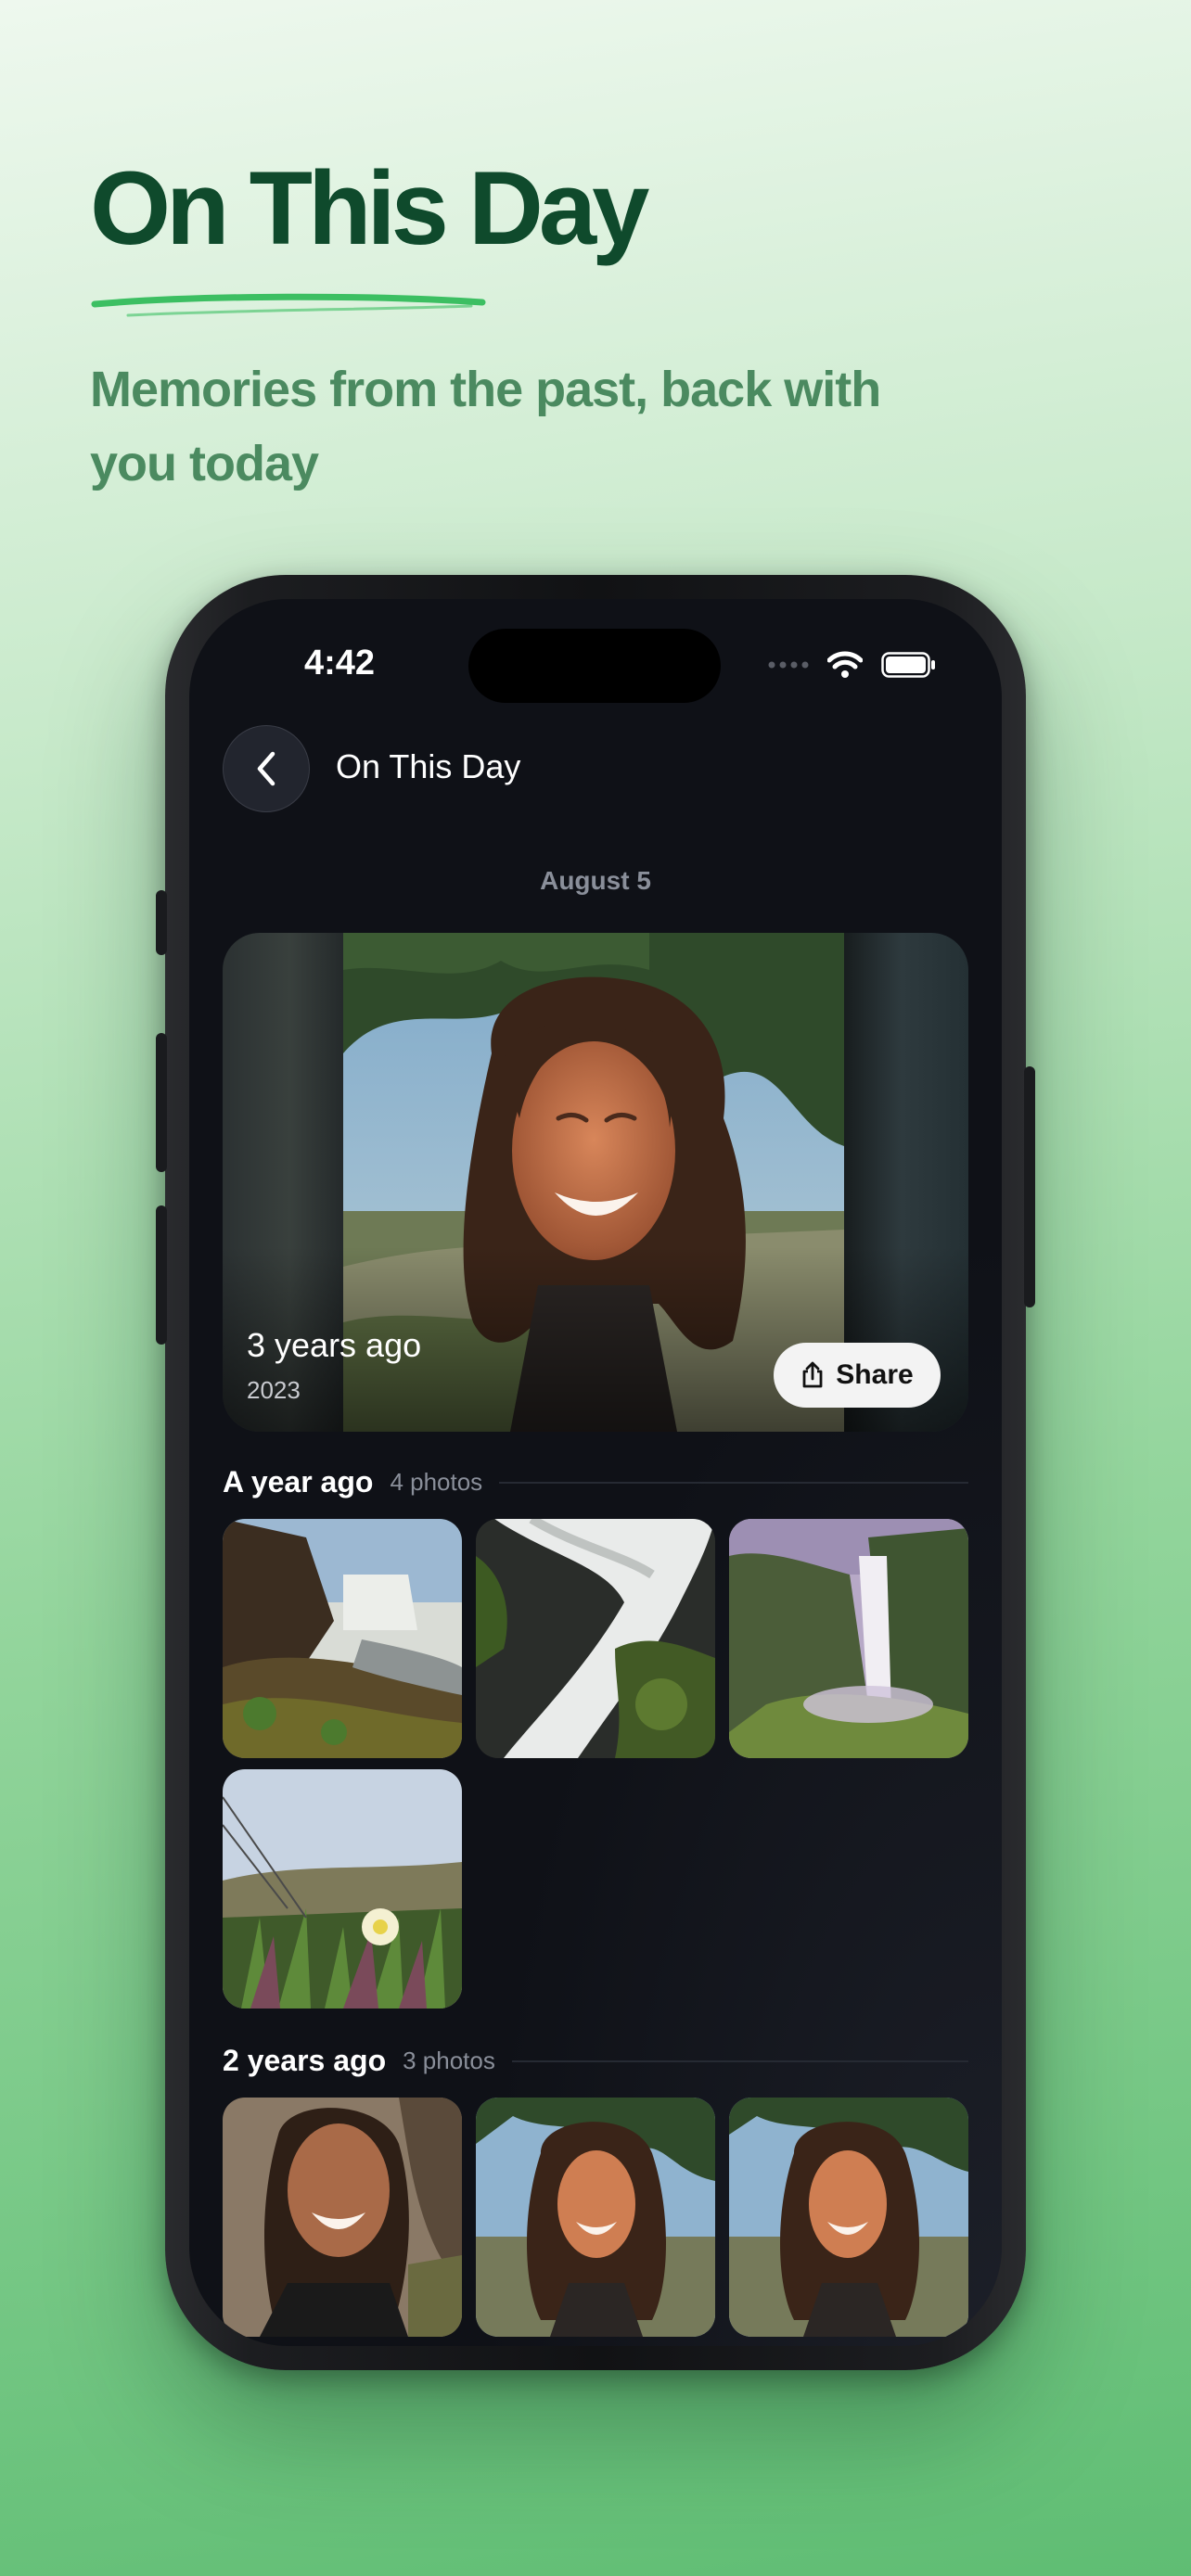  Describe the element at coordinates (288, 305) in the screenshot. I see `title-underline-decoration` at that location.